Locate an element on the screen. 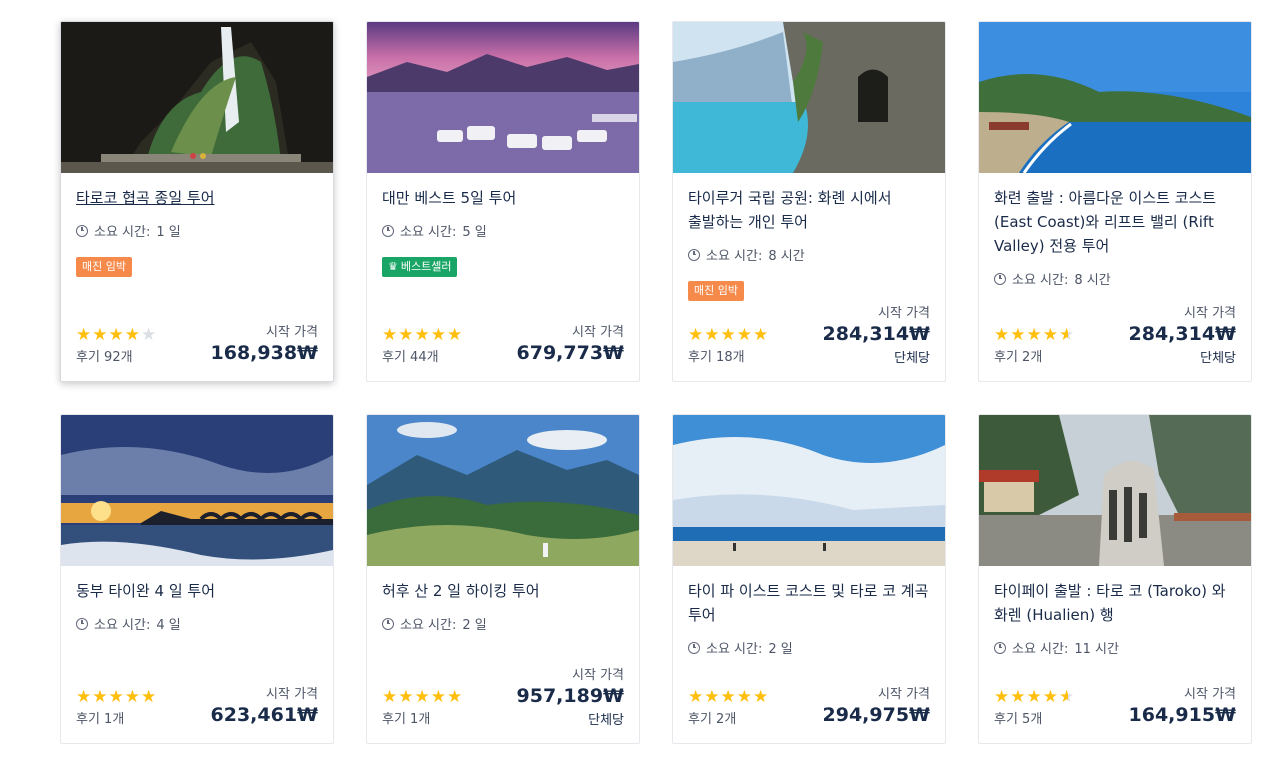  tour-title: 대만 베스트 5일 투어 is located at coordinates (504, 198).